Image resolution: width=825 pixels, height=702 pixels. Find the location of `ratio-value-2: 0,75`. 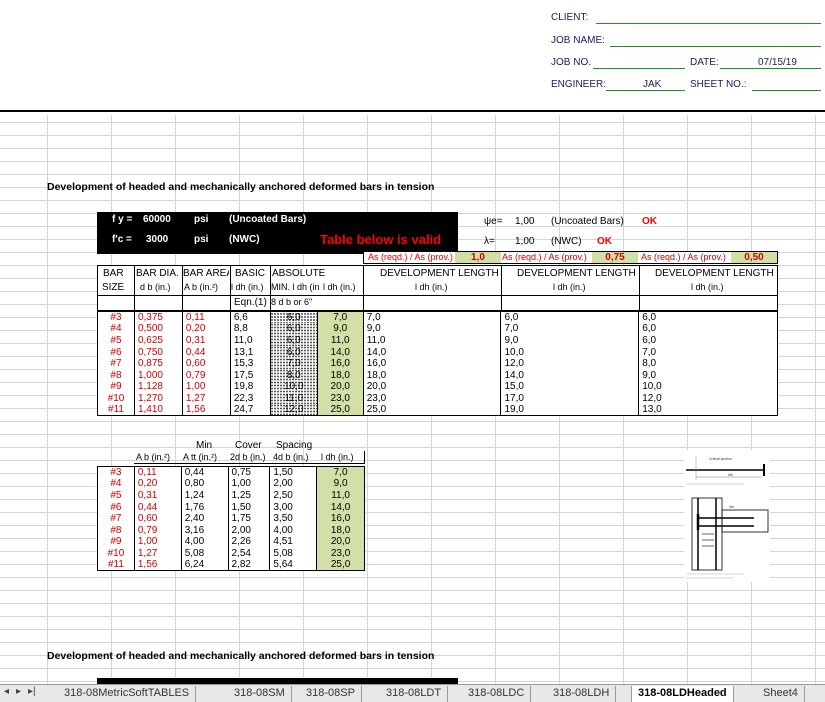

ratio-value-2: 0,75 is located at coordinates (615, 257).